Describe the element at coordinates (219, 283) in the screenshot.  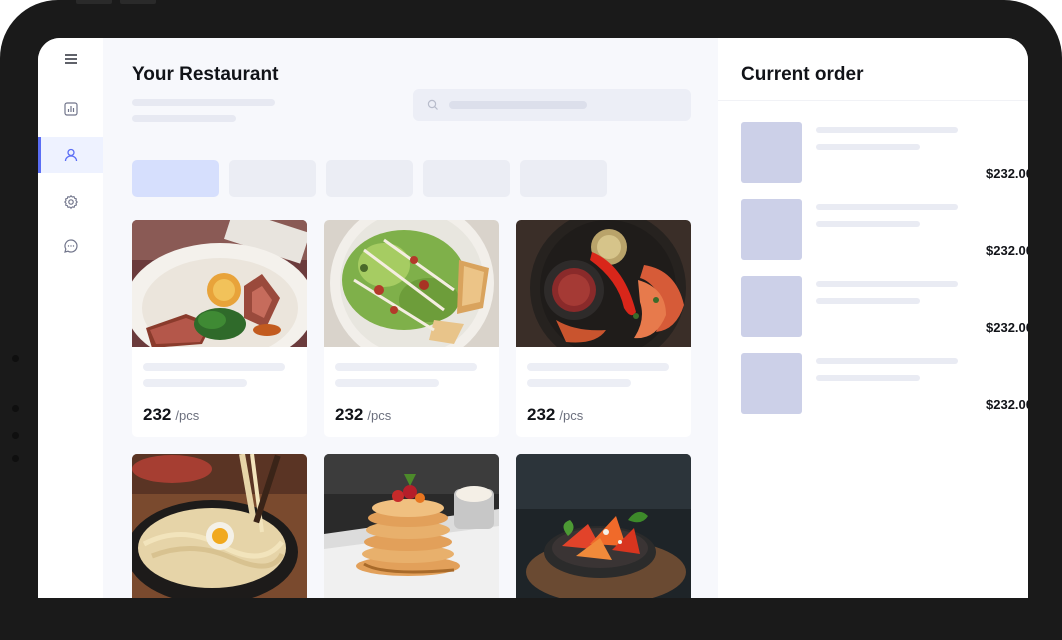
I see `steak-plate-image` at that location.